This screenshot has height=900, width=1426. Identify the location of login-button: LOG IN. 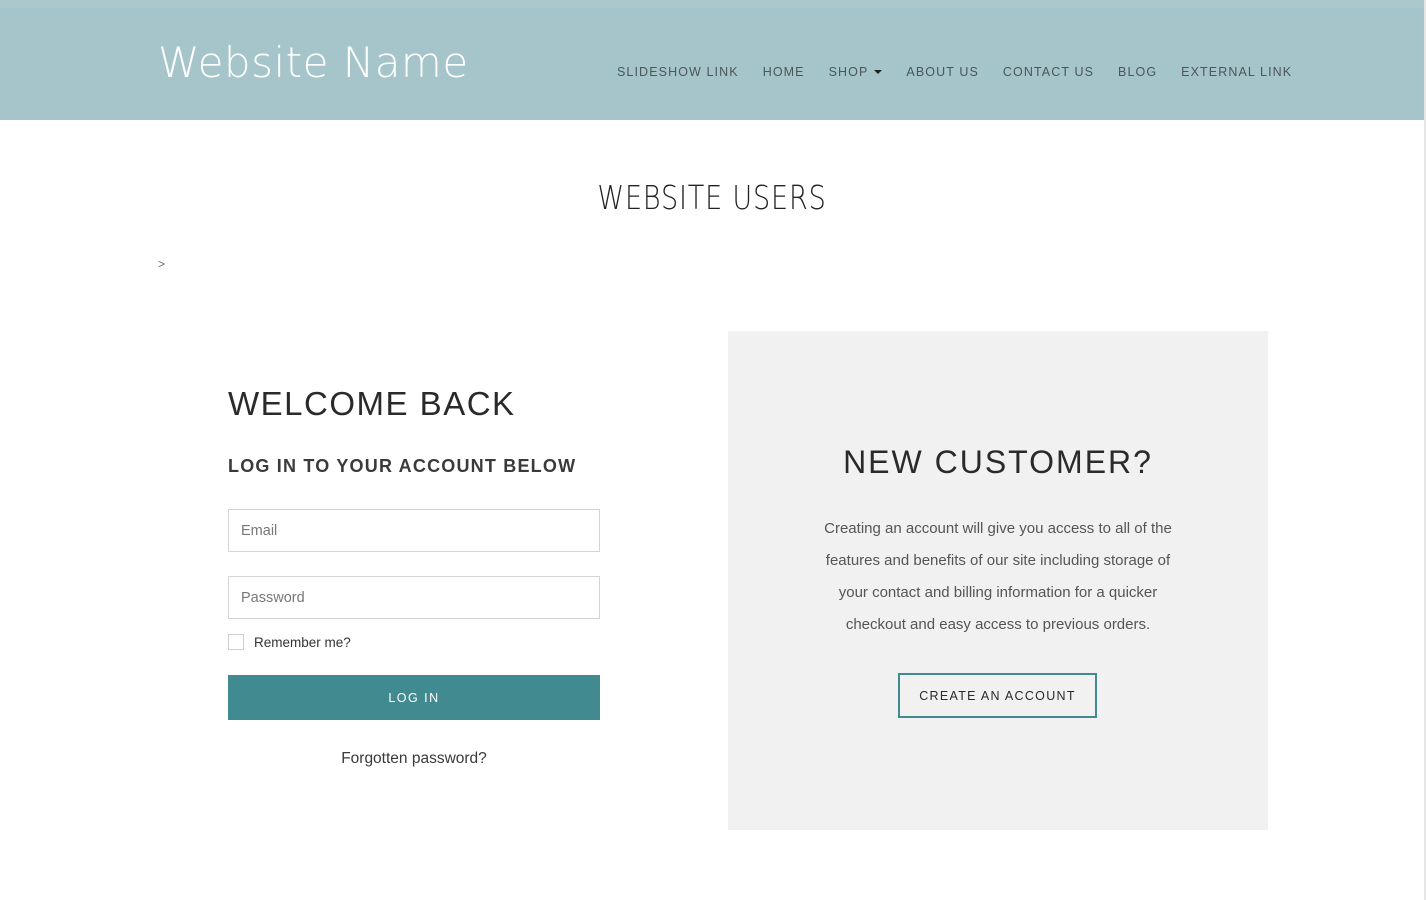
(414, 697).